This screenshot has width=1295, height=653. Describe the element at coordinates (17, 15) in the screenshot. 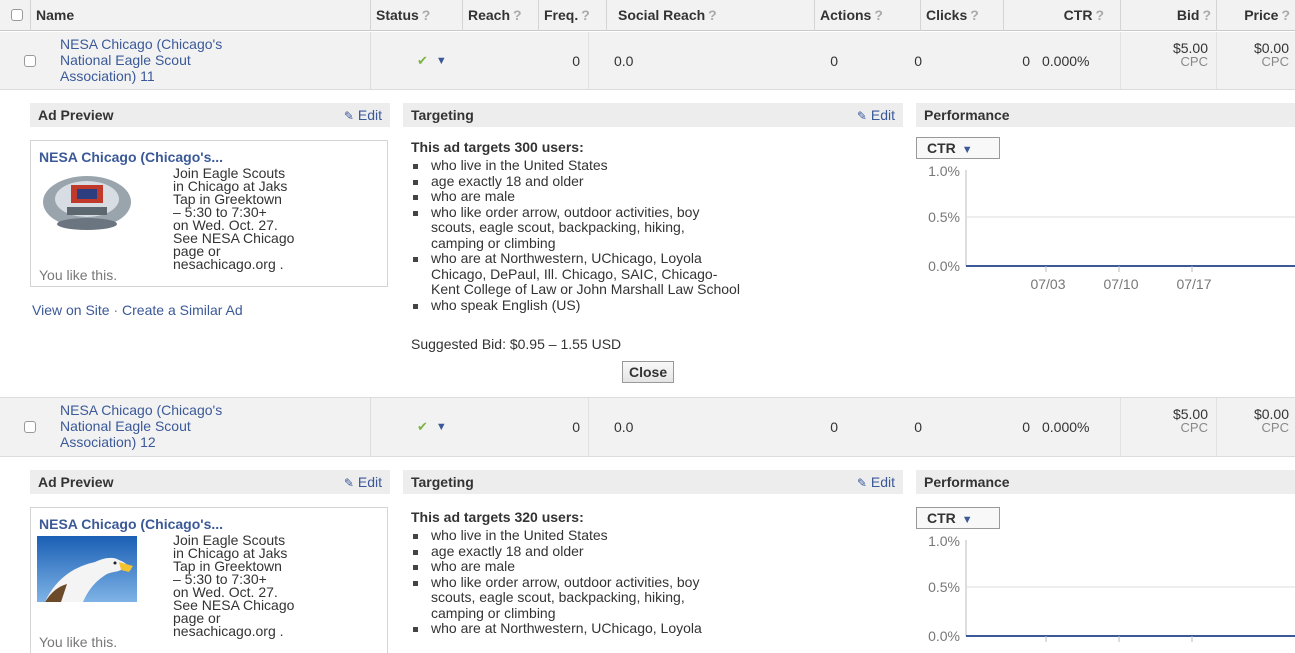

I see `select-all-checkbox` at that location.